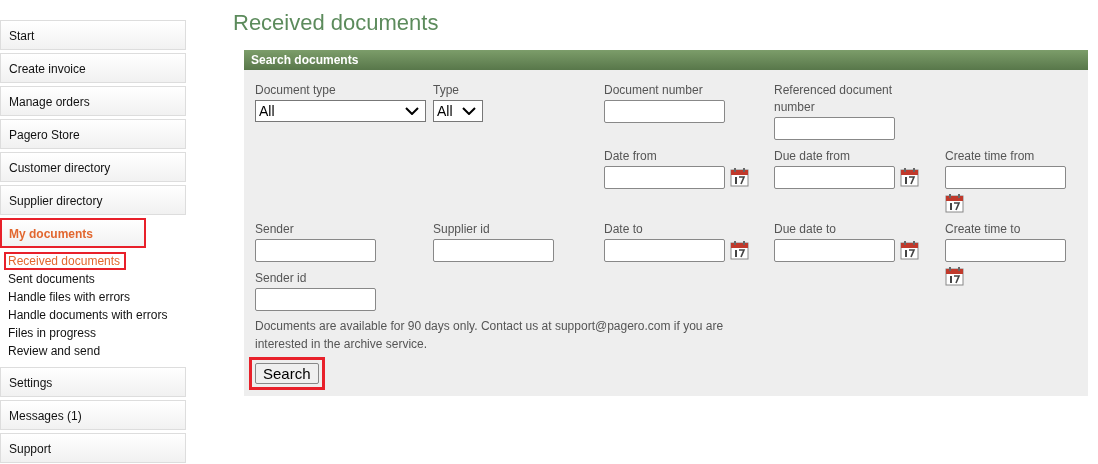 The width and height of the screenshot is (1098, 464). I want to click on sidebar-item: Start, so click(93, 35).